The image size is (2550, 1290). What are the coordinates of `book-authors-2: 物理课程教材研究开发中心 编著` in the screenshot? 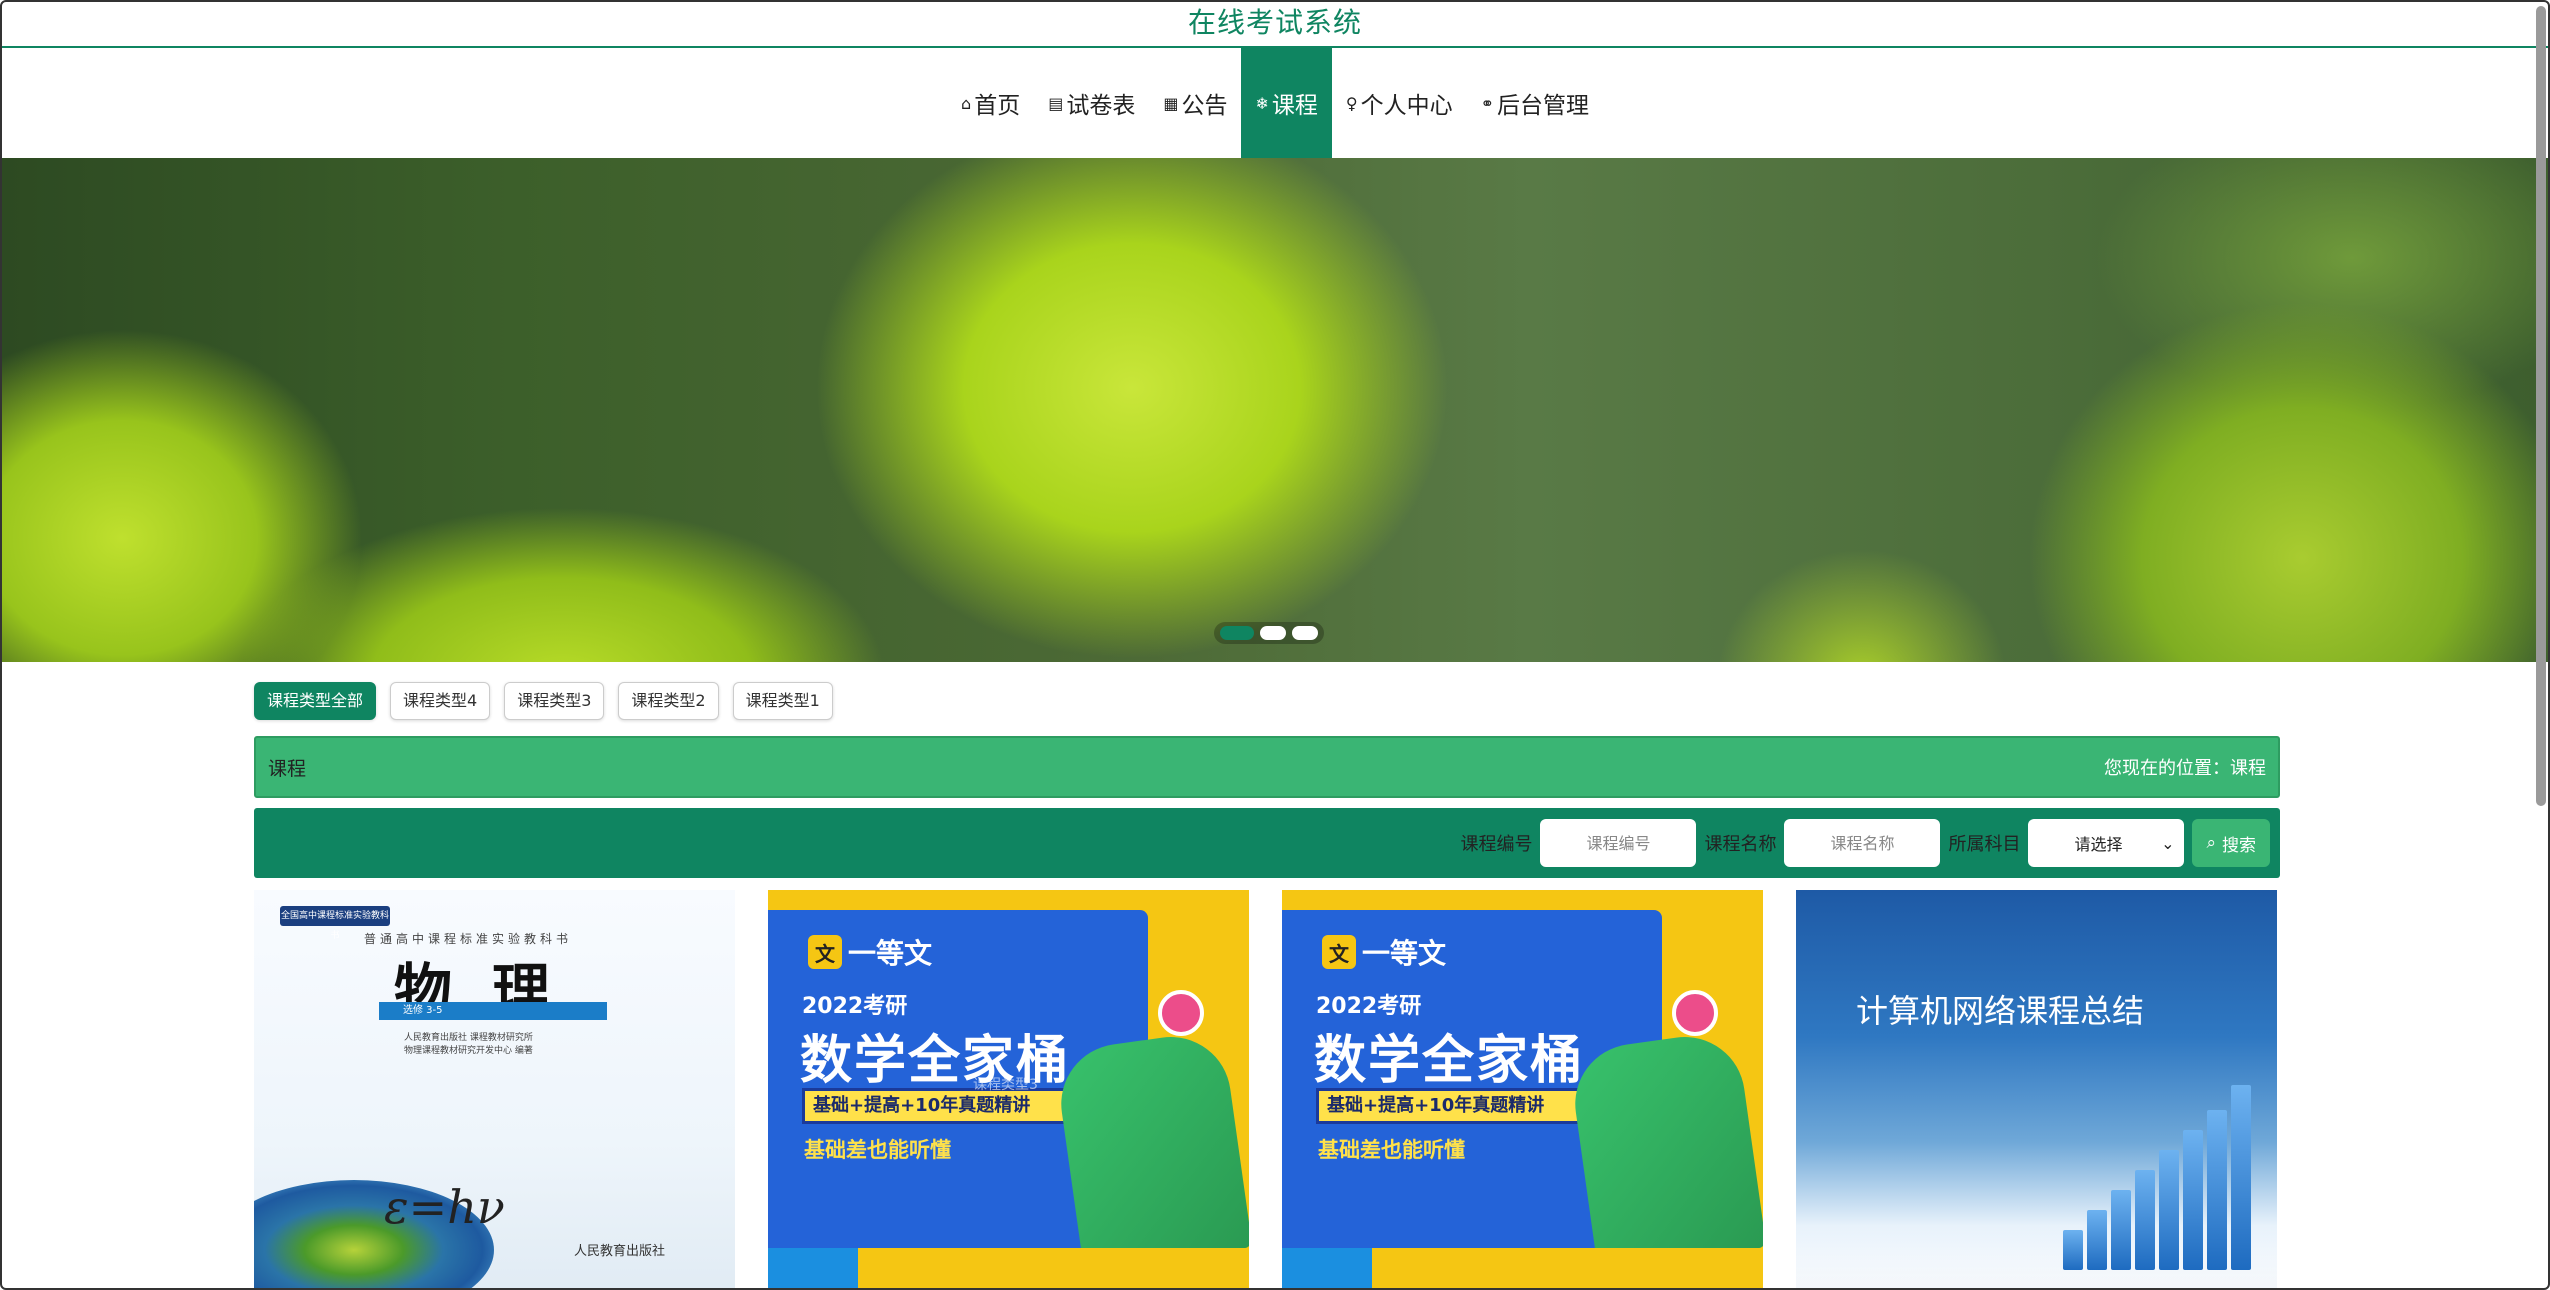 It's located at (468, 1051).